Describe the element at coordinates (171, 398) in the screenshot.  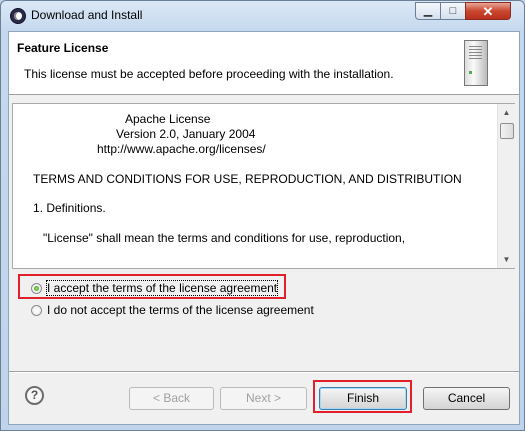
I see `back-button: < Back` at that location.